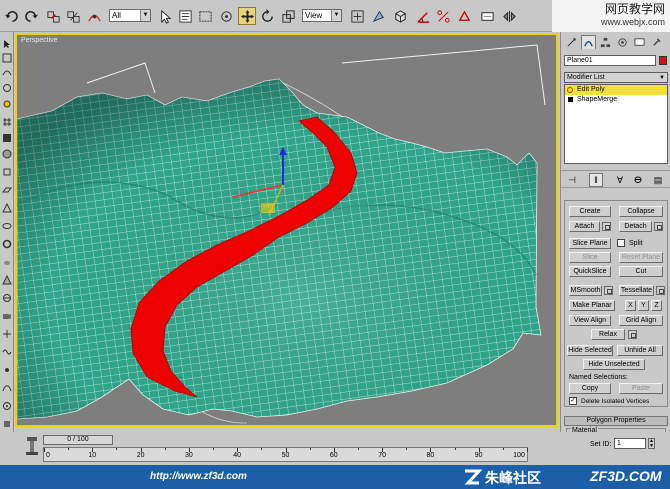 The image size is (670, 489). Describe the element at coordinates (630, 305) in the screenshot. I see `planar-x-button: X` at that location.